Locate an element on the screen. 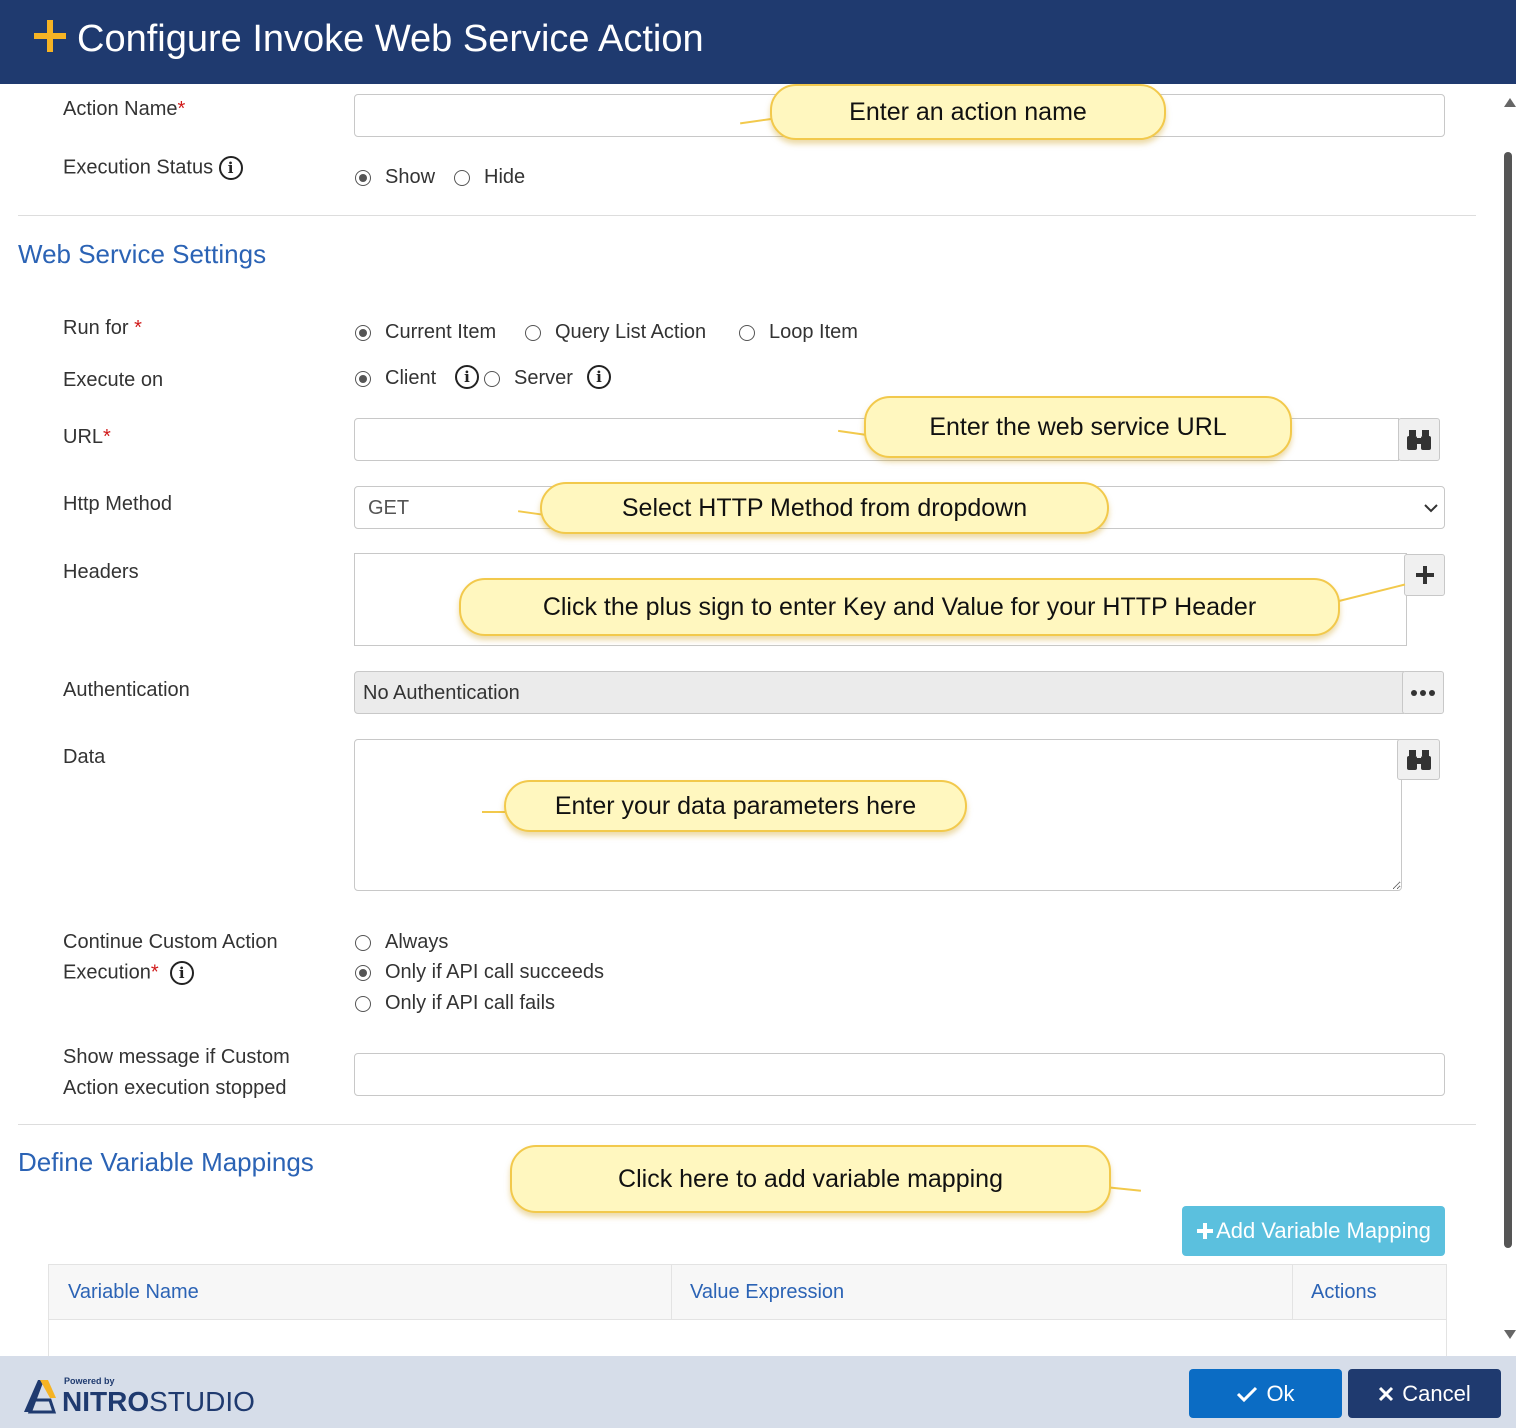 This screenshot has height=1428, width=1516. callout-http-method: Select HTTP Method from dropdown is located at coordinates (824, 508).